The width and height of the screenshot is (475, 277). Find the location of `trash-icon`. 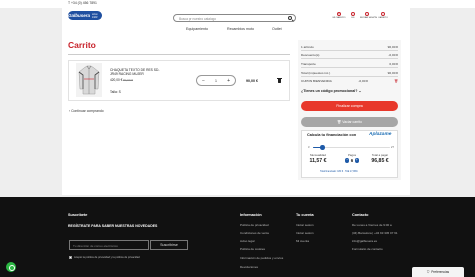

trash-icon is located at coordinates (279, 80).